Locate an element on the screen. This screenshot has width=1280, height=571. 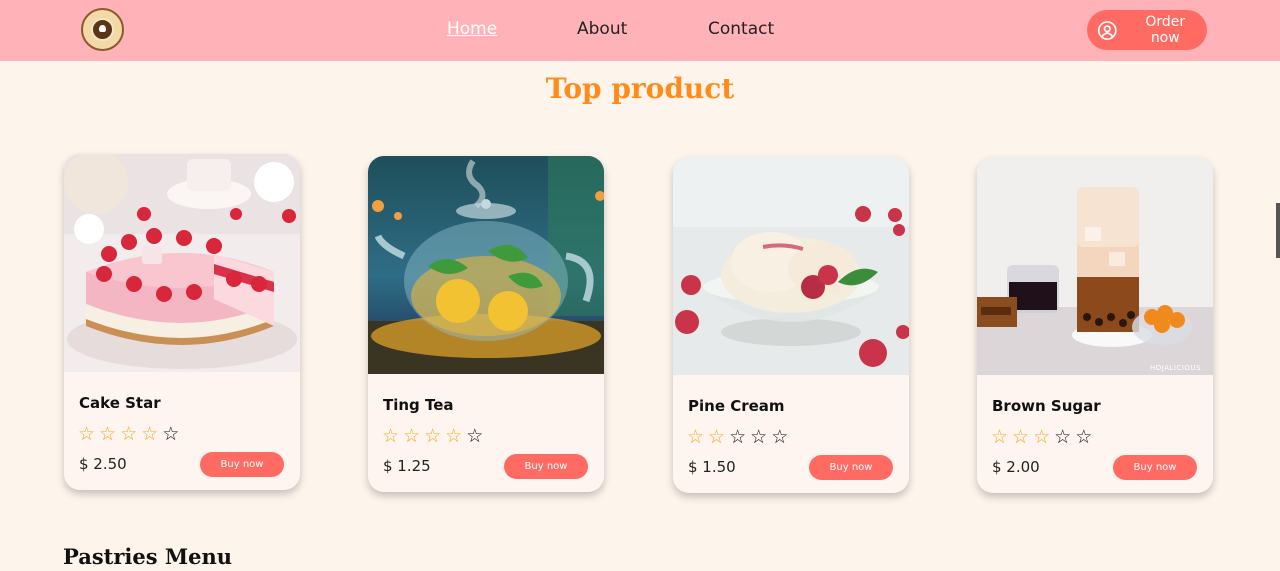
bubble-tea-glass-image is located at coordinates (1095, 266).